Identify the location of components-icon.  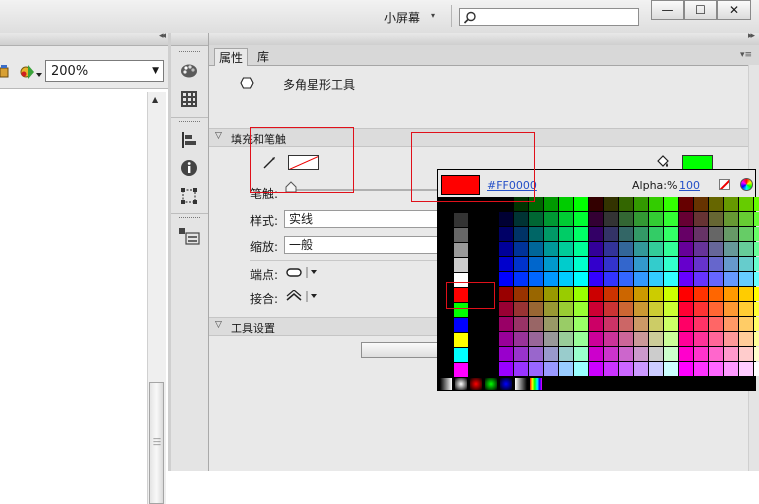
(189, 236).